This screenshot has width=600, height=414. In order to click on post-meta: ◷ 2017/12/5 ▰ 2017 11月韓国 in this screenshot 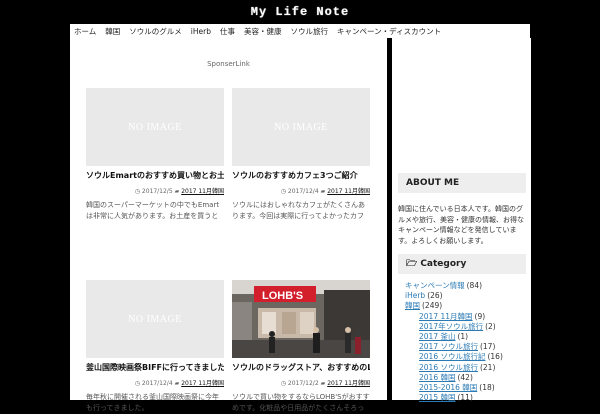, I will do `click(155, 190)`.